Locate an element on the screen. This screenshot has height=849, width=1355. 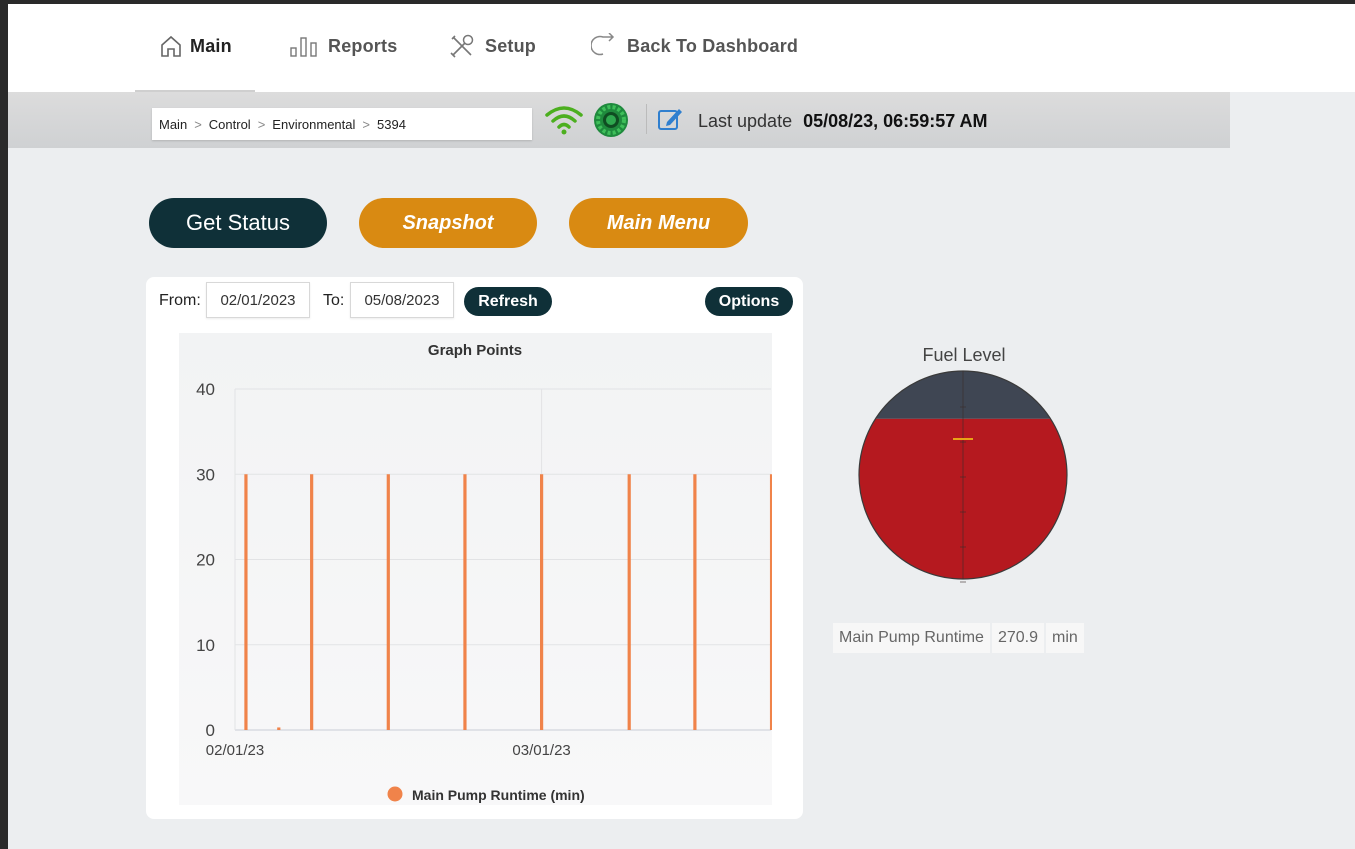
breadcrumb: Main > Control > Environmental > 5394 is located at coordinates (342, 124).